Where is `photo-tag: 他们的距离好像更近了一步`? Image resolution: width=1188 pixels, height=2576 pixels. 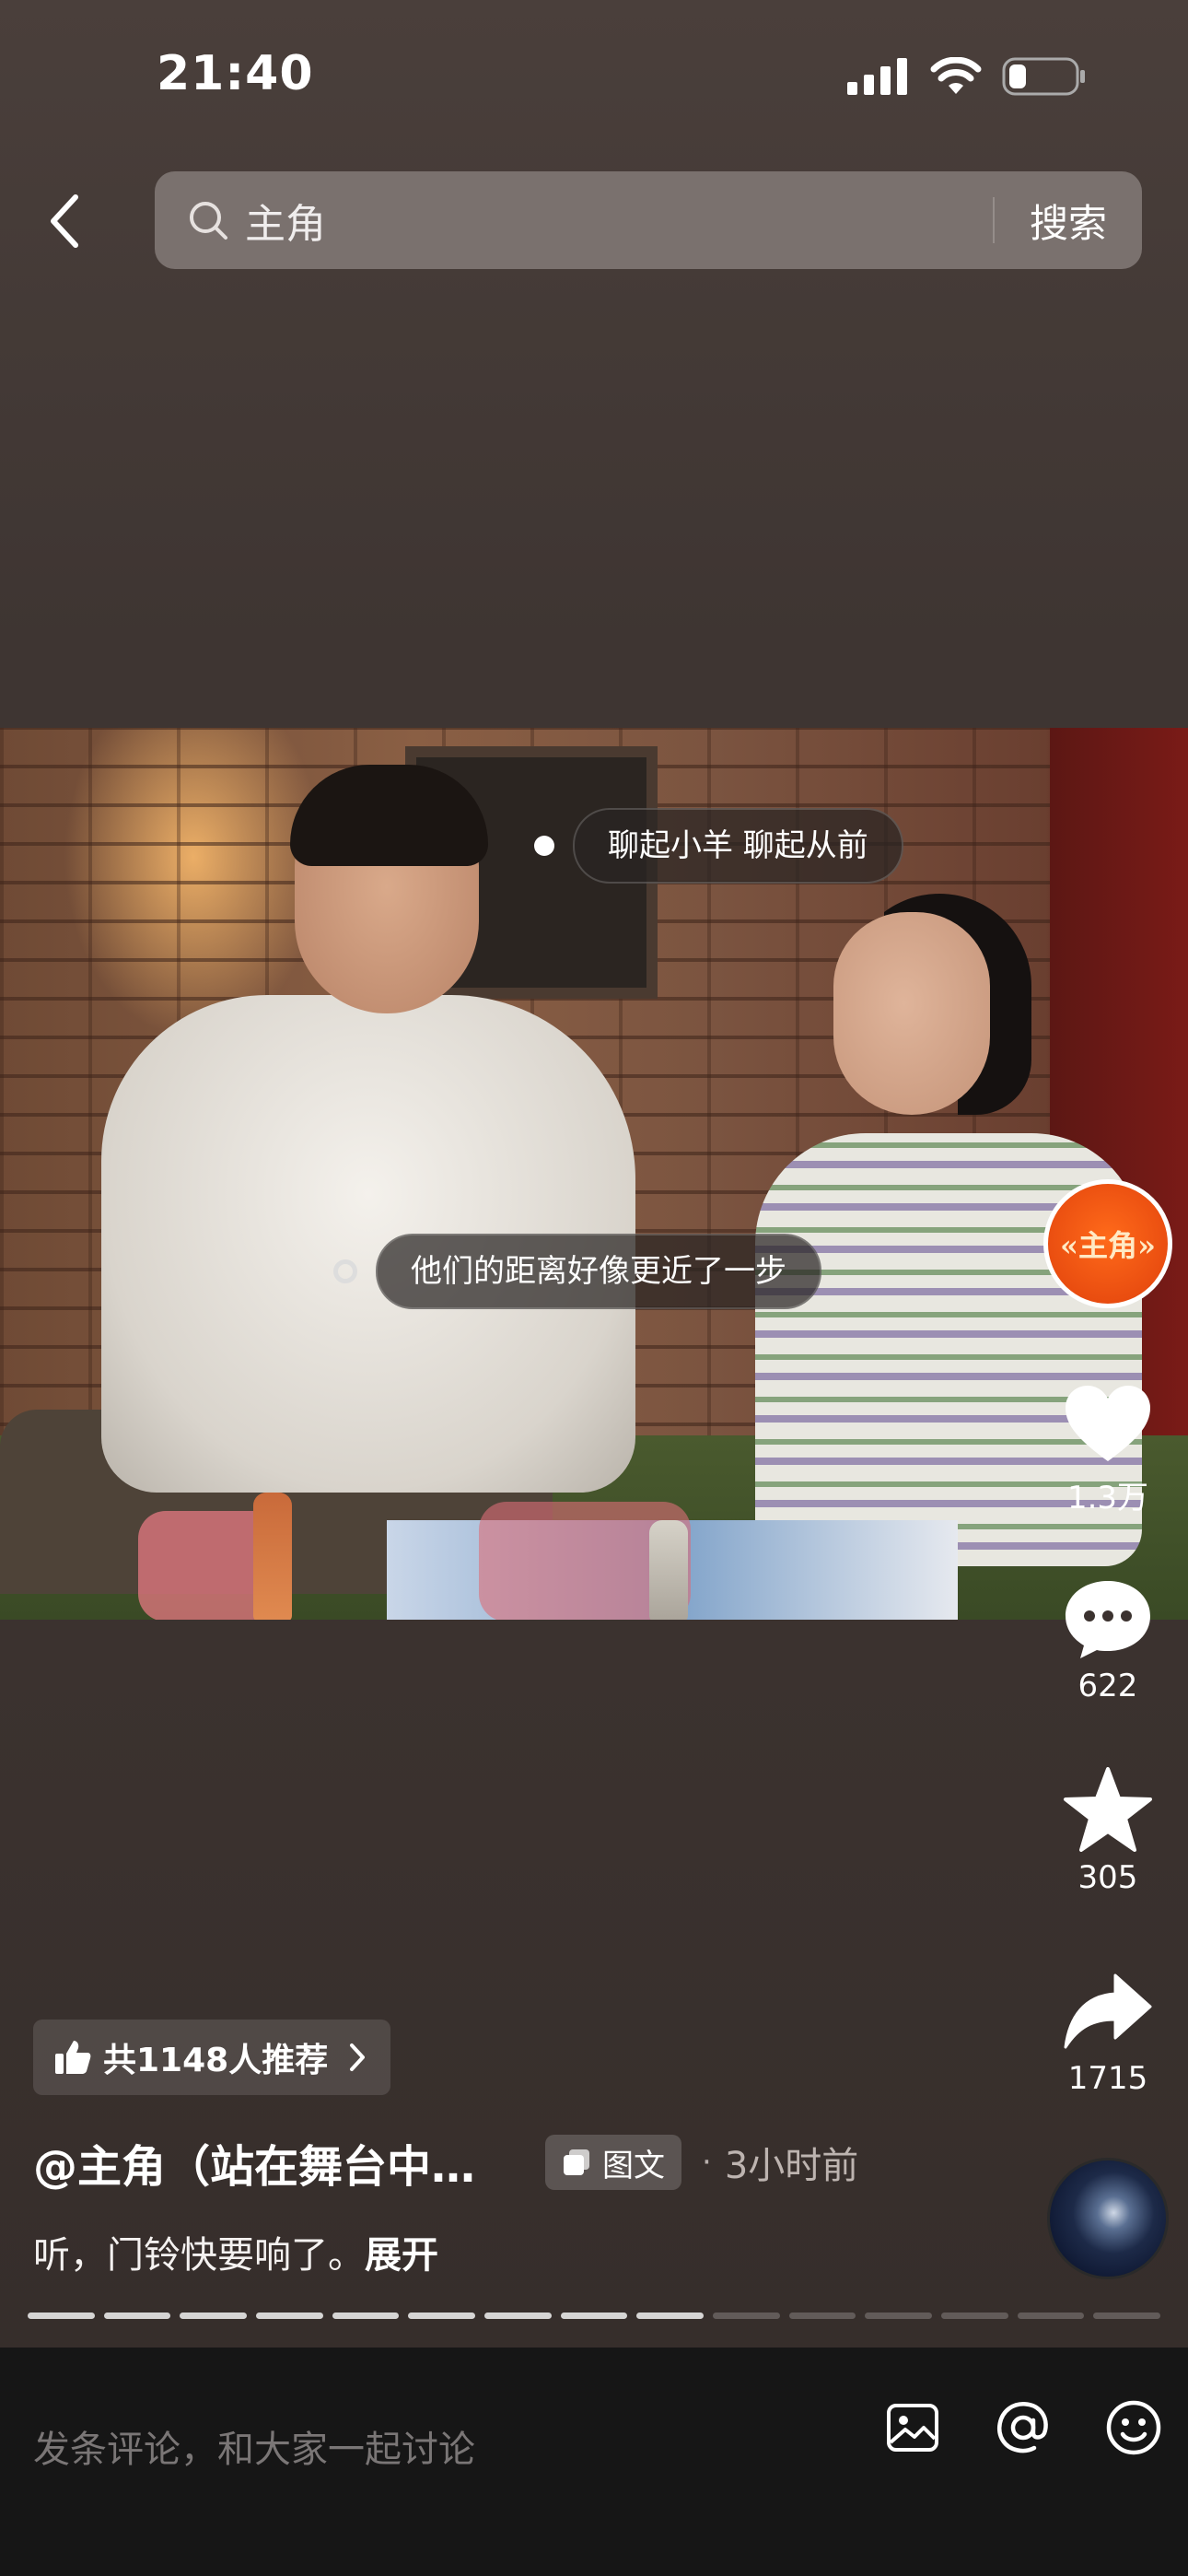
photo-tag: 他们的距离好像更近了一步 is located at coordinates (577, 1271).